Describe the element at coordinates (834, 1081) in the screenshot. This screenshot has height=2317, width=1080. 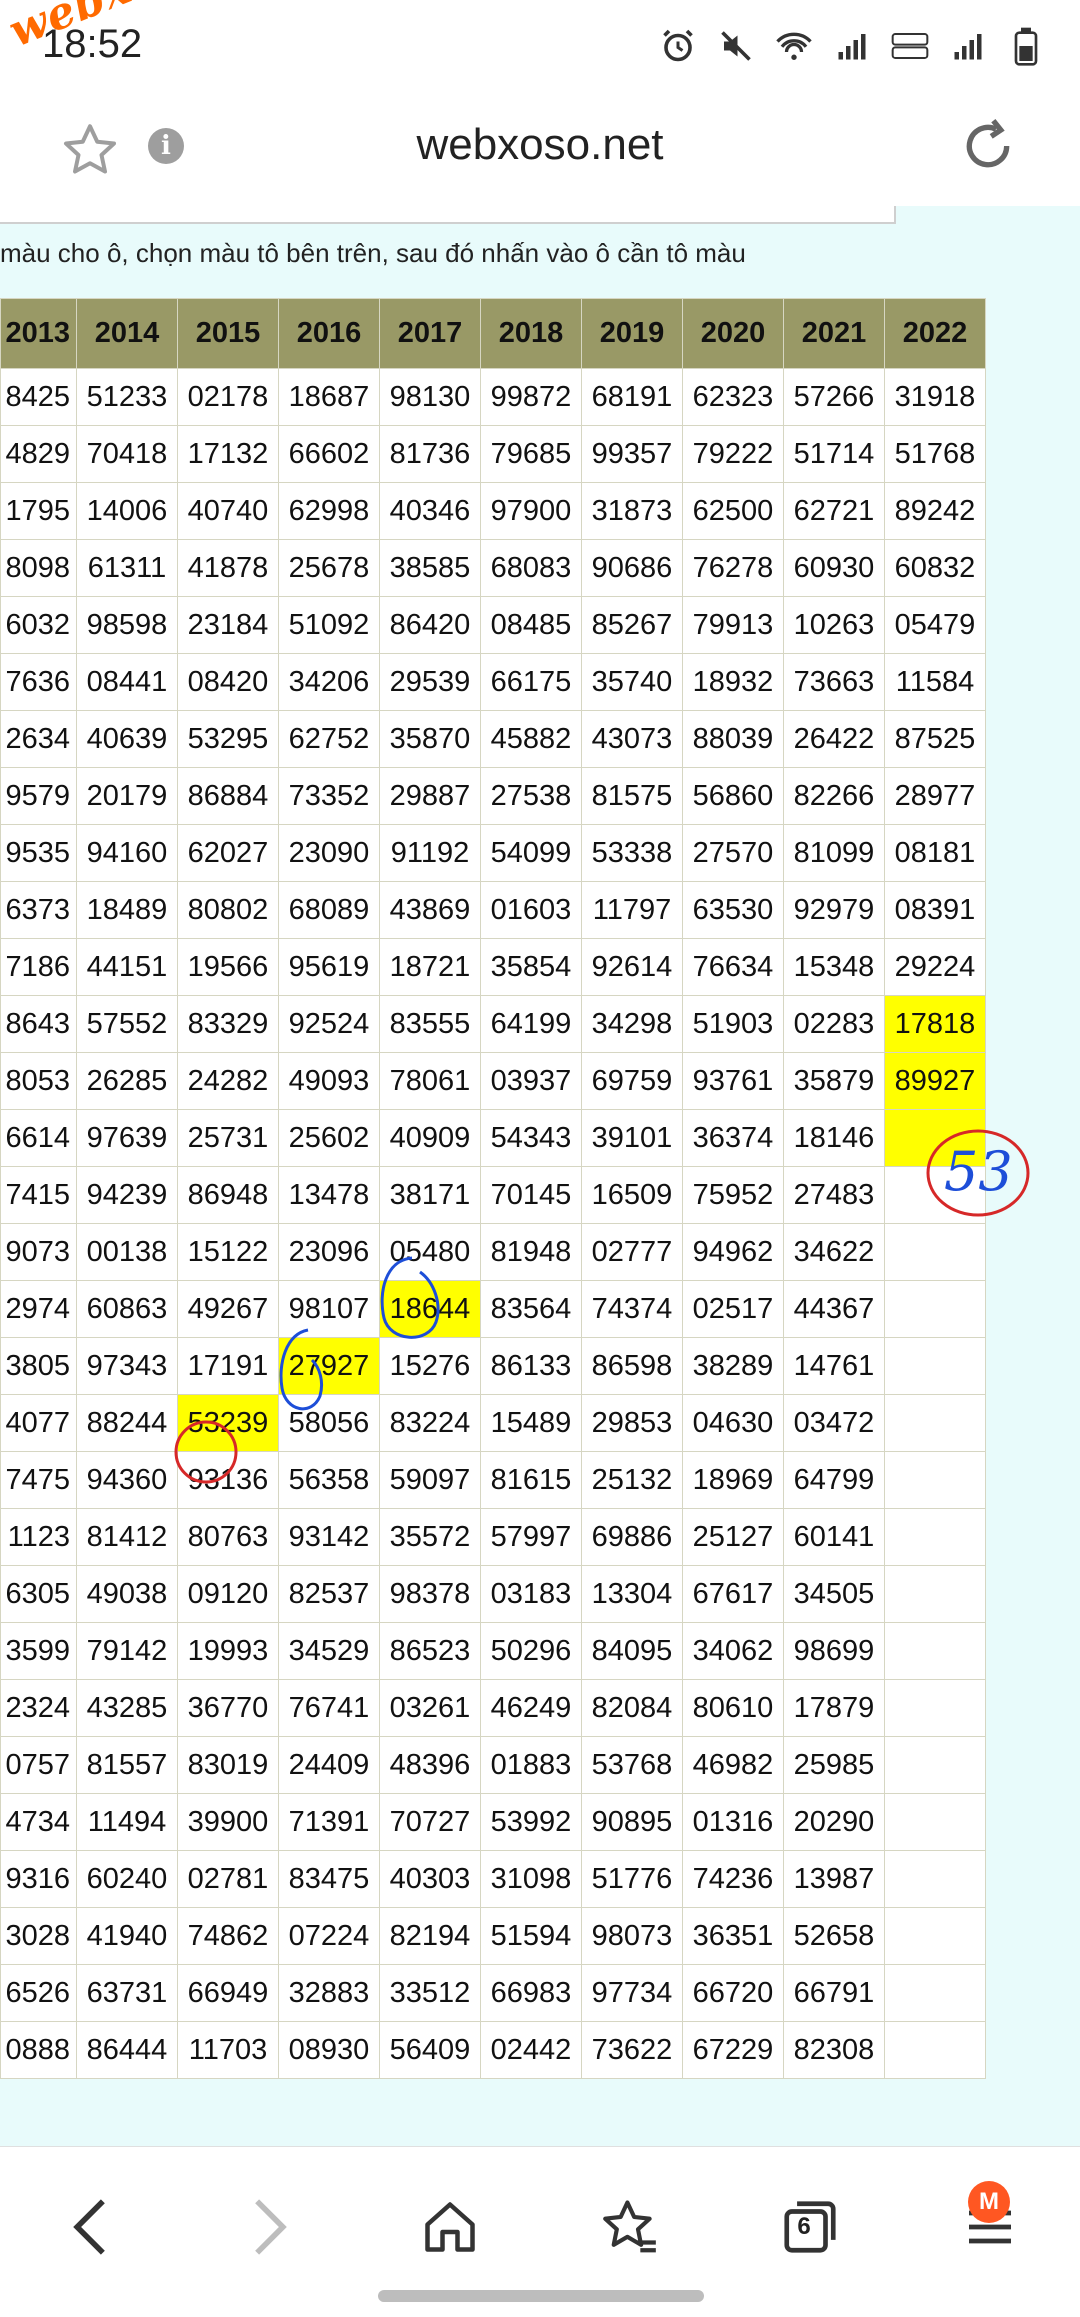
I see `table-cell: 35879` at that location.